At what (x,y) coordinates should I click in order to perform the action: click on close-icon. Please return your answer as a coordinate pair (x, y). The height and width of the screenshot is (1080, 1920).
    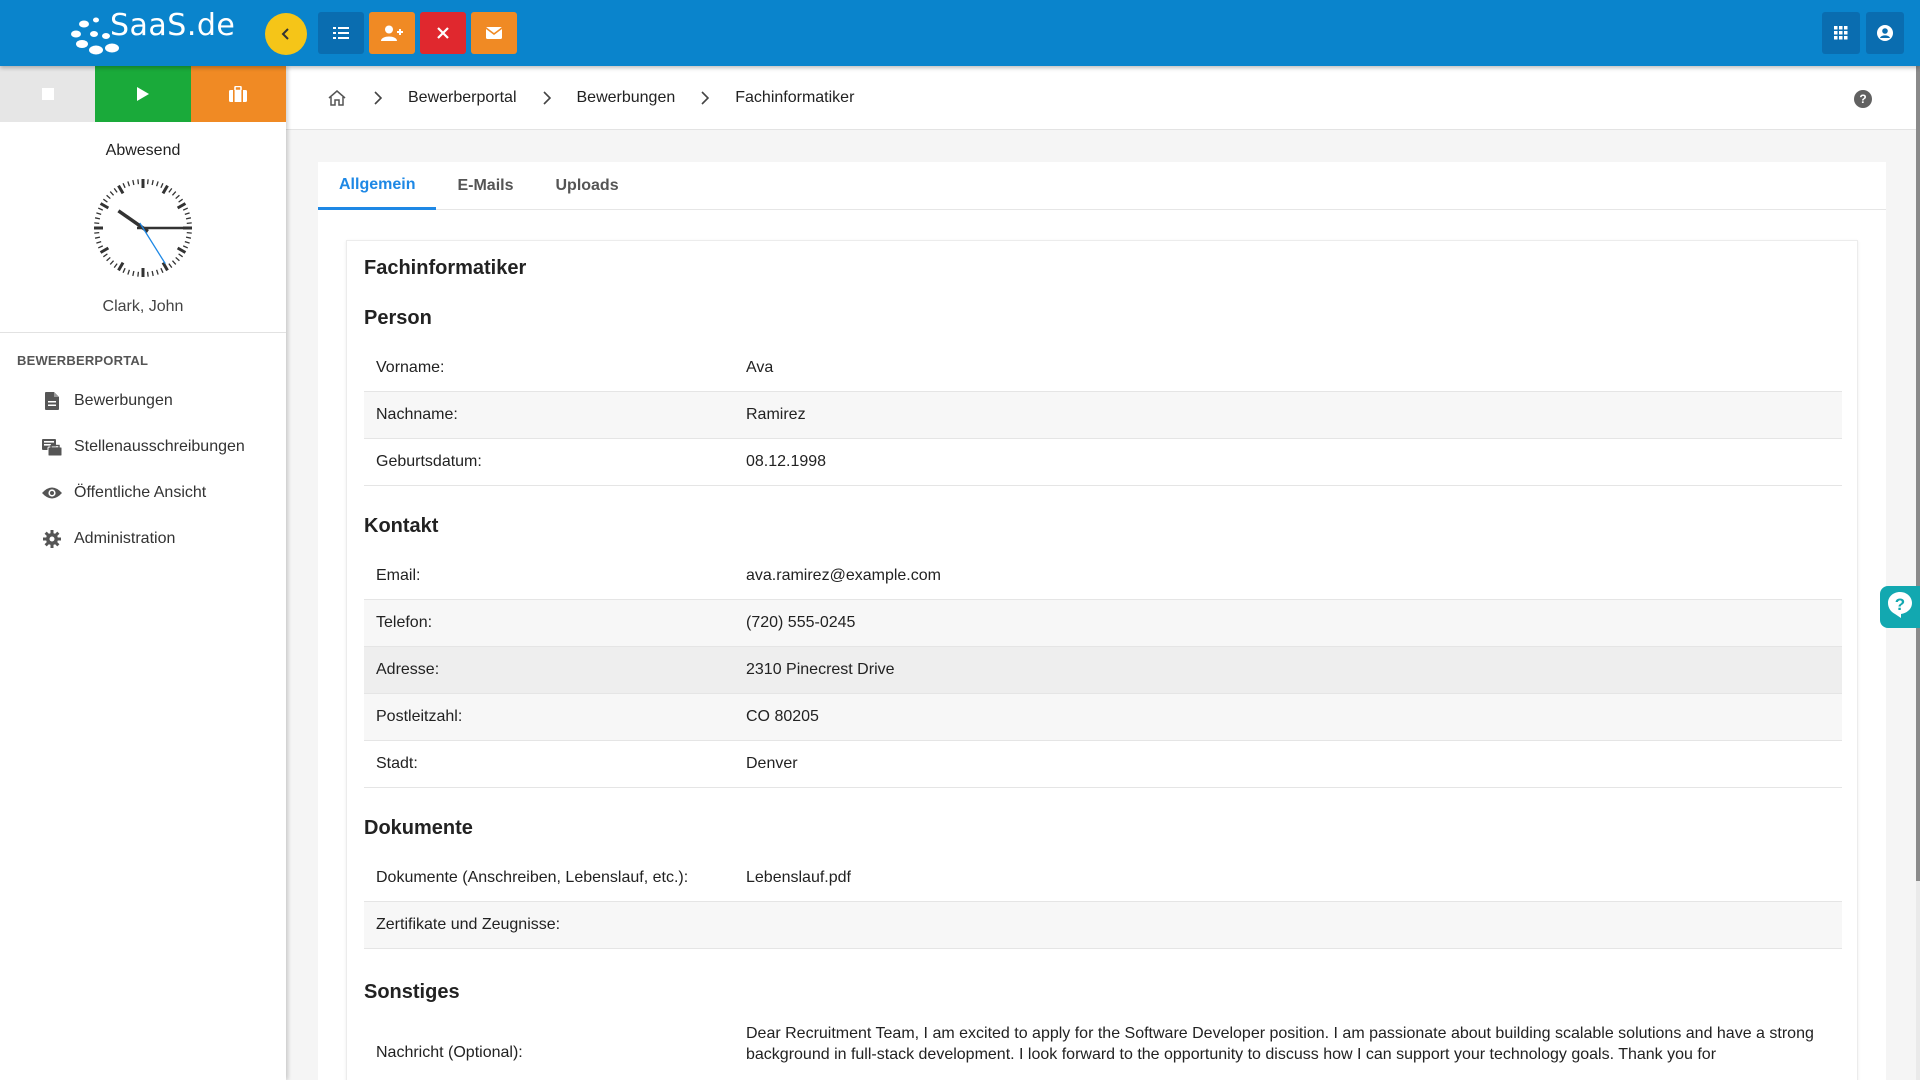
    Looking at the image, I should click on (443, 33).